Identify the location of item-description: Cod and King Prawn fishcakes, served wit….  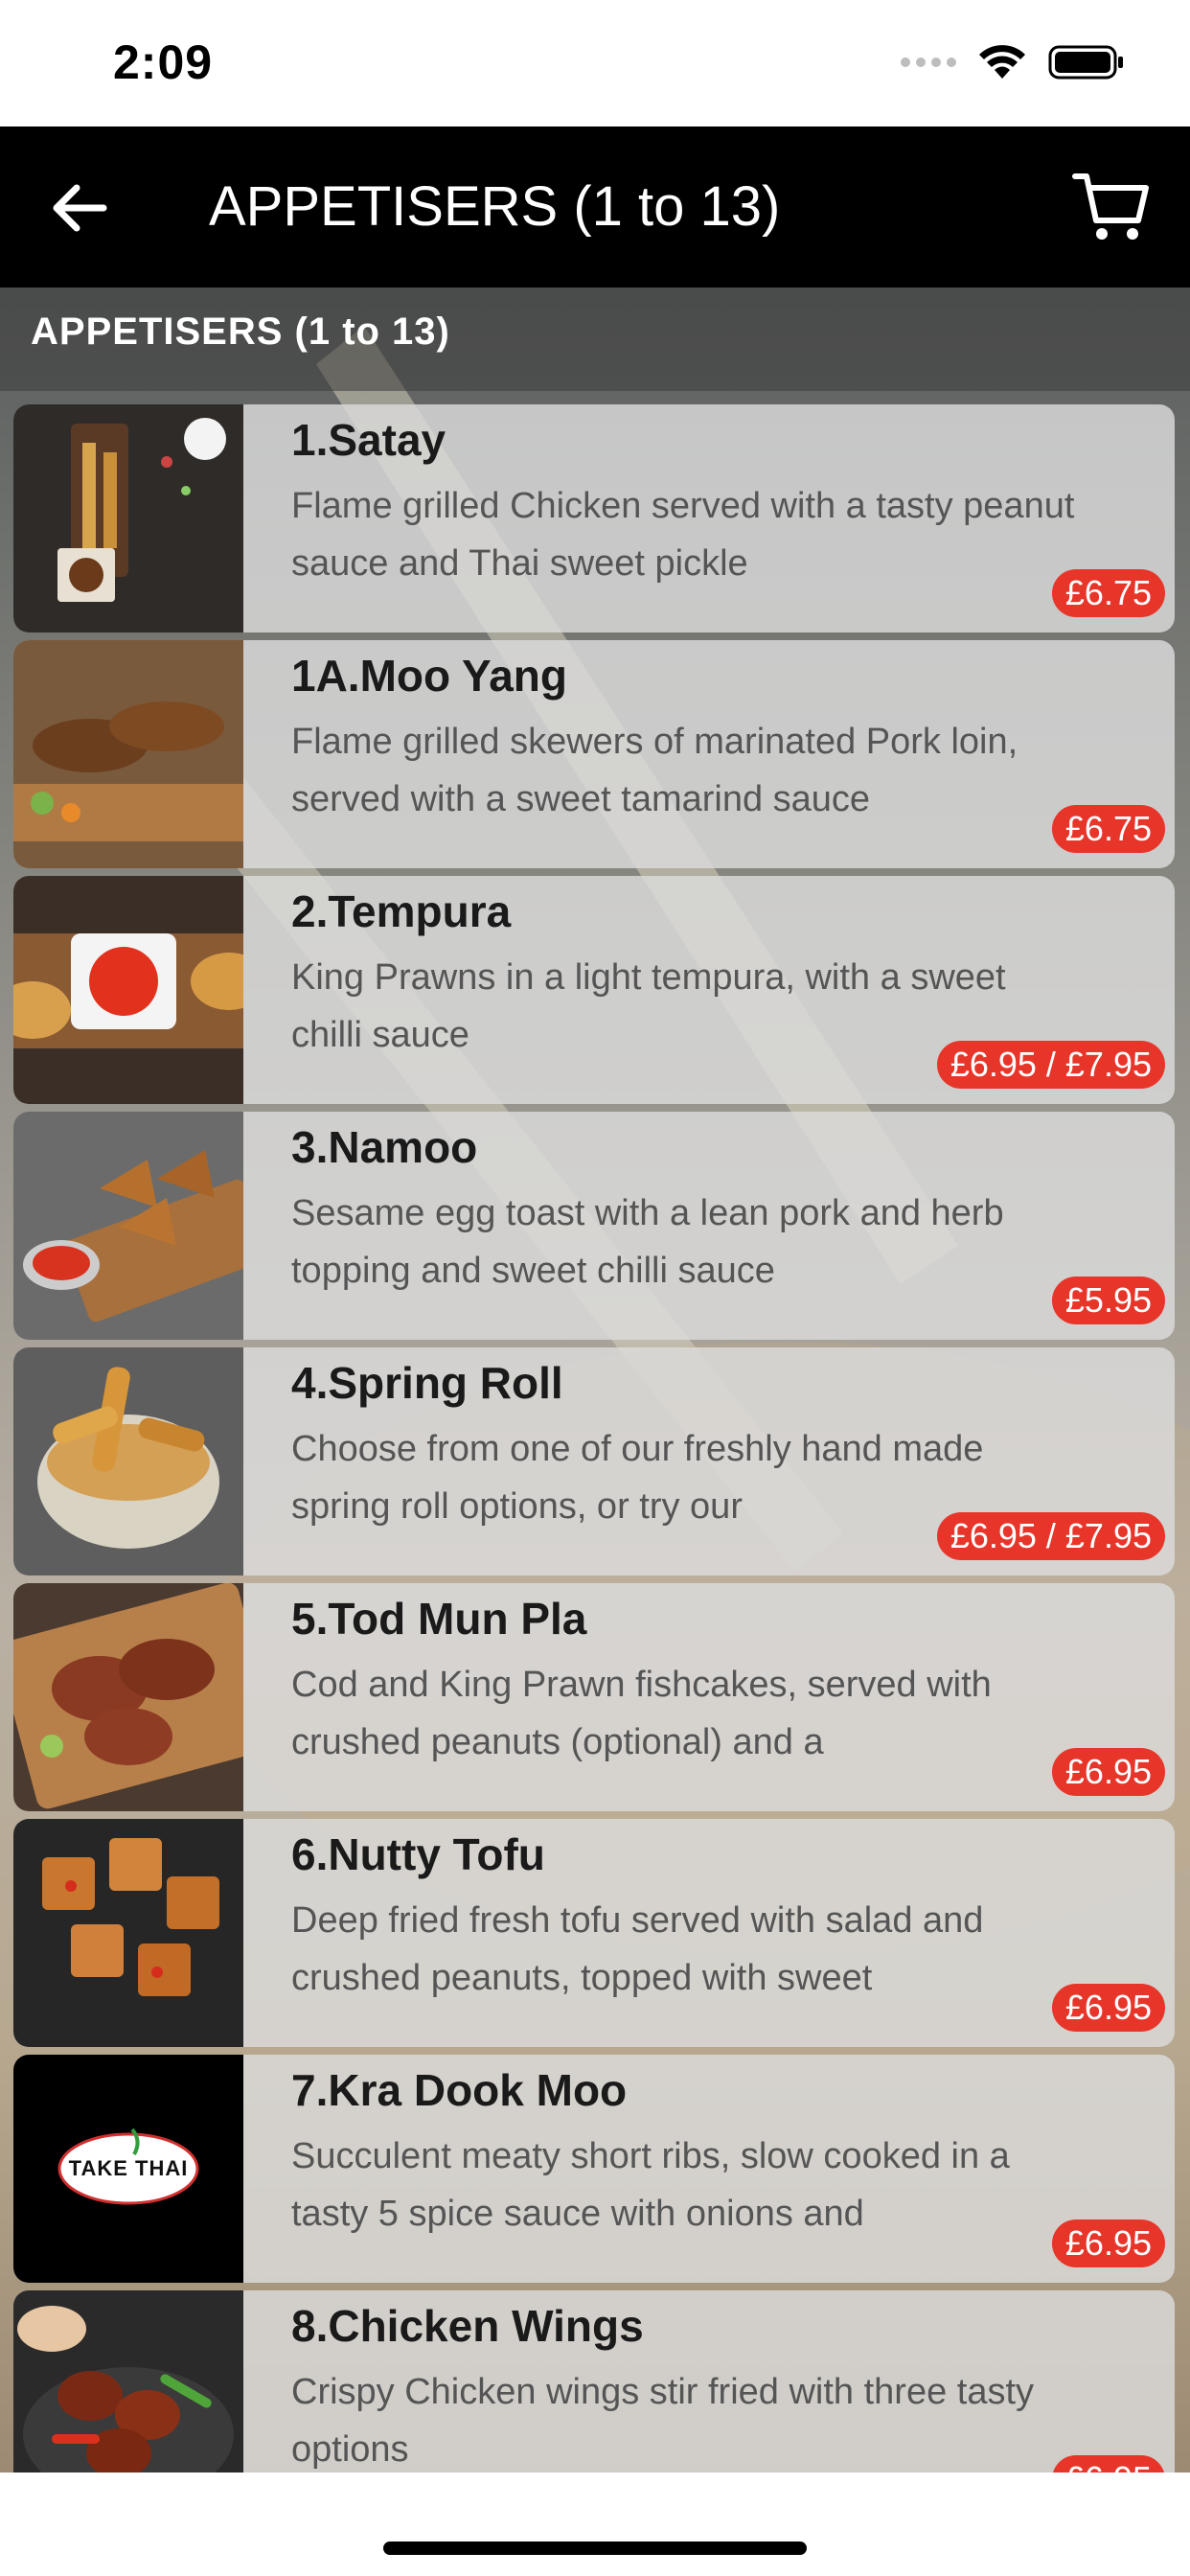
(641, 1713).